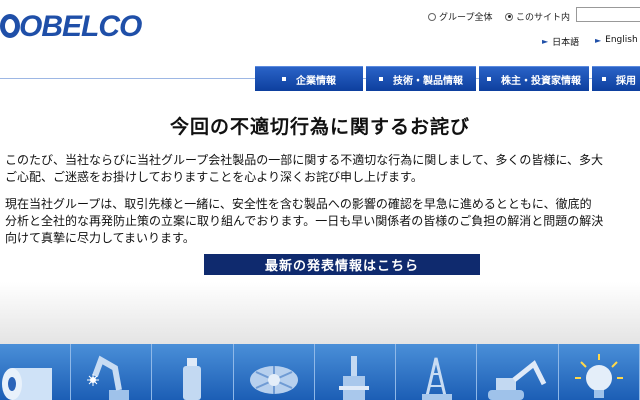 Image resolution: width=640 pixels, height=400 pixels. I want to click on steel-coil-icon, so click(27, 384).